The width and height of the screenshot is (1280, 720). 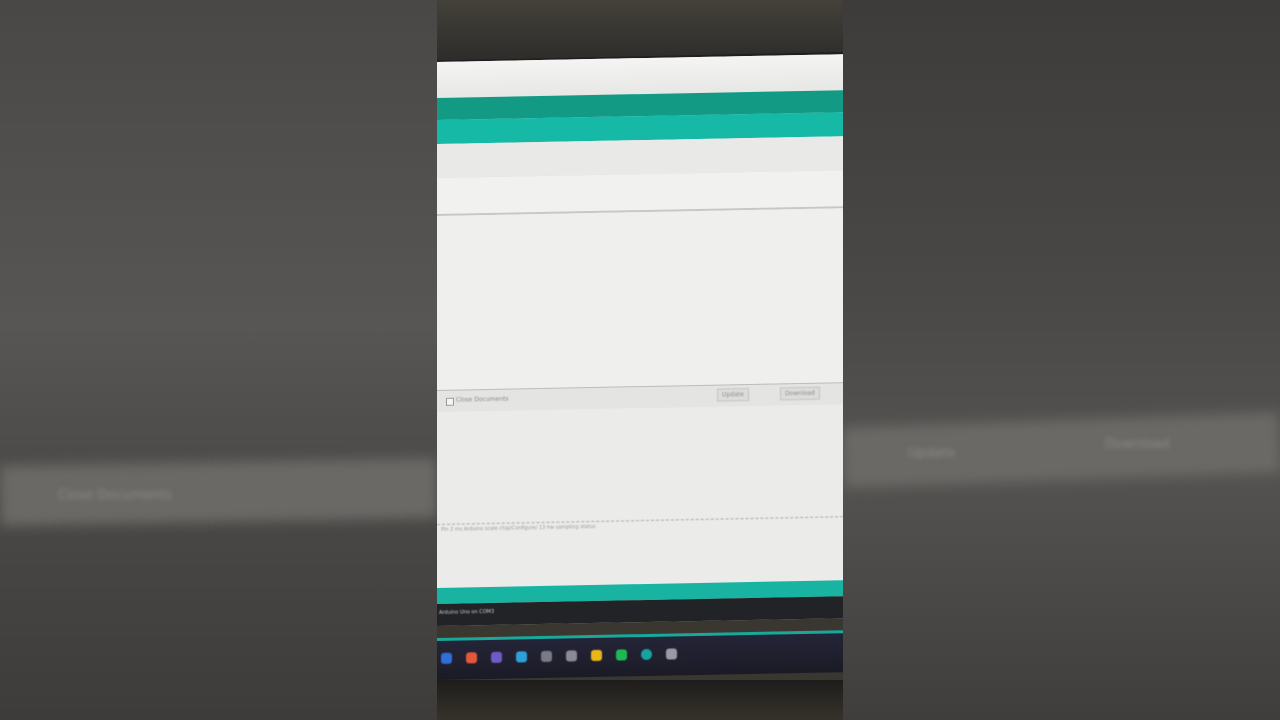 What do you see at coordinates (446, 658) in the screenshot?
I see `start-icon` at bounding box center [446, 658].